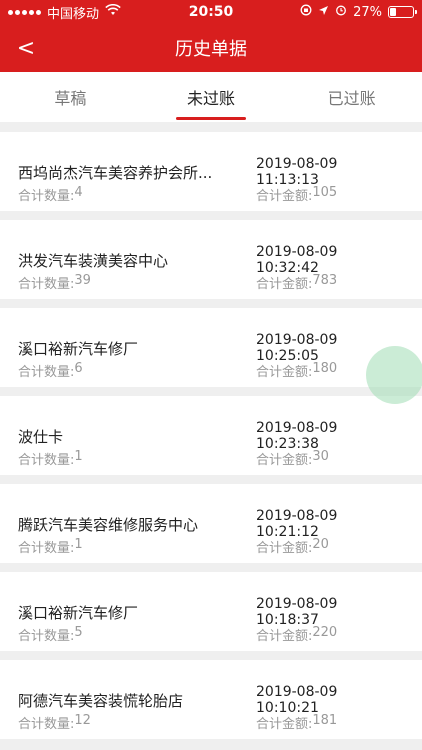 The image size is (422, 750). I want to click on tab-draft: 草稿, so click(70, 97).